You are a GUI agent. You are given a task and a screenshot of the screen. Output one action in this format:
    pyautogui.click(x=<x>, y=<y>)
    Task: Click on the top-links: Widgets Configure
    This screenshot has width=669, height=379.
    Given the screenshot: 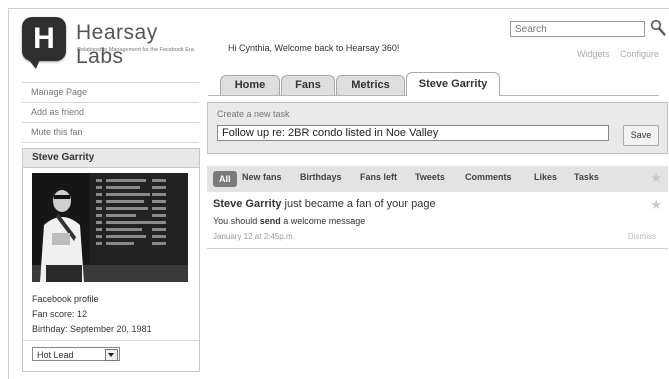 What is the action you would take?
    pyautogui.click(x=614, y=54)
    